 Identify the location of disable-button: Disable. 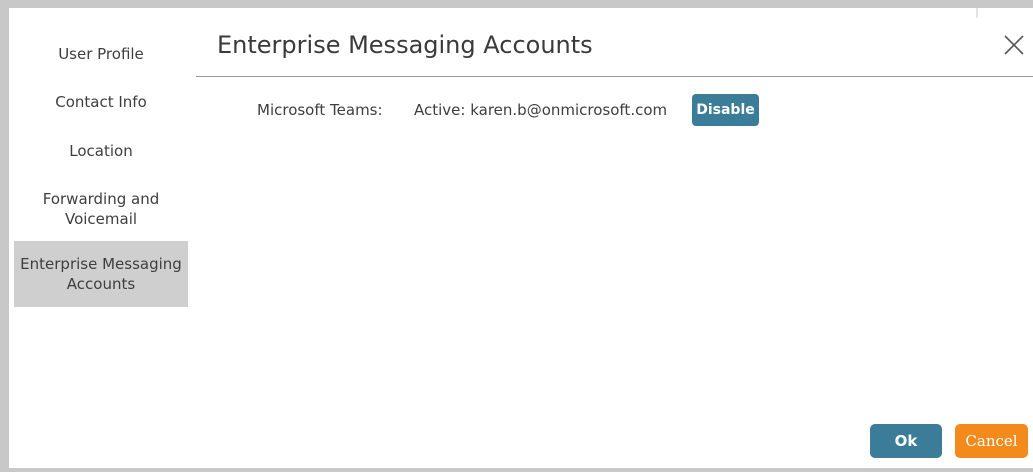
(725, 110).